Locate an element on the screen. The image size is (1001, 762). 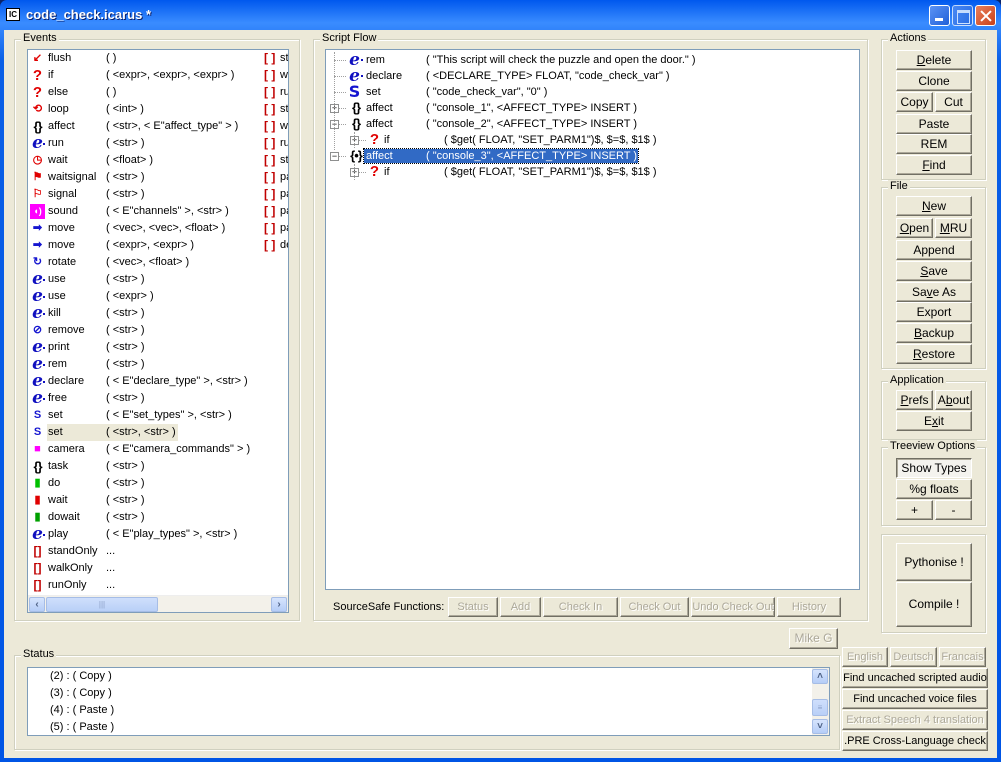
save-as-button: Save As is located at coordinates (934, 292).